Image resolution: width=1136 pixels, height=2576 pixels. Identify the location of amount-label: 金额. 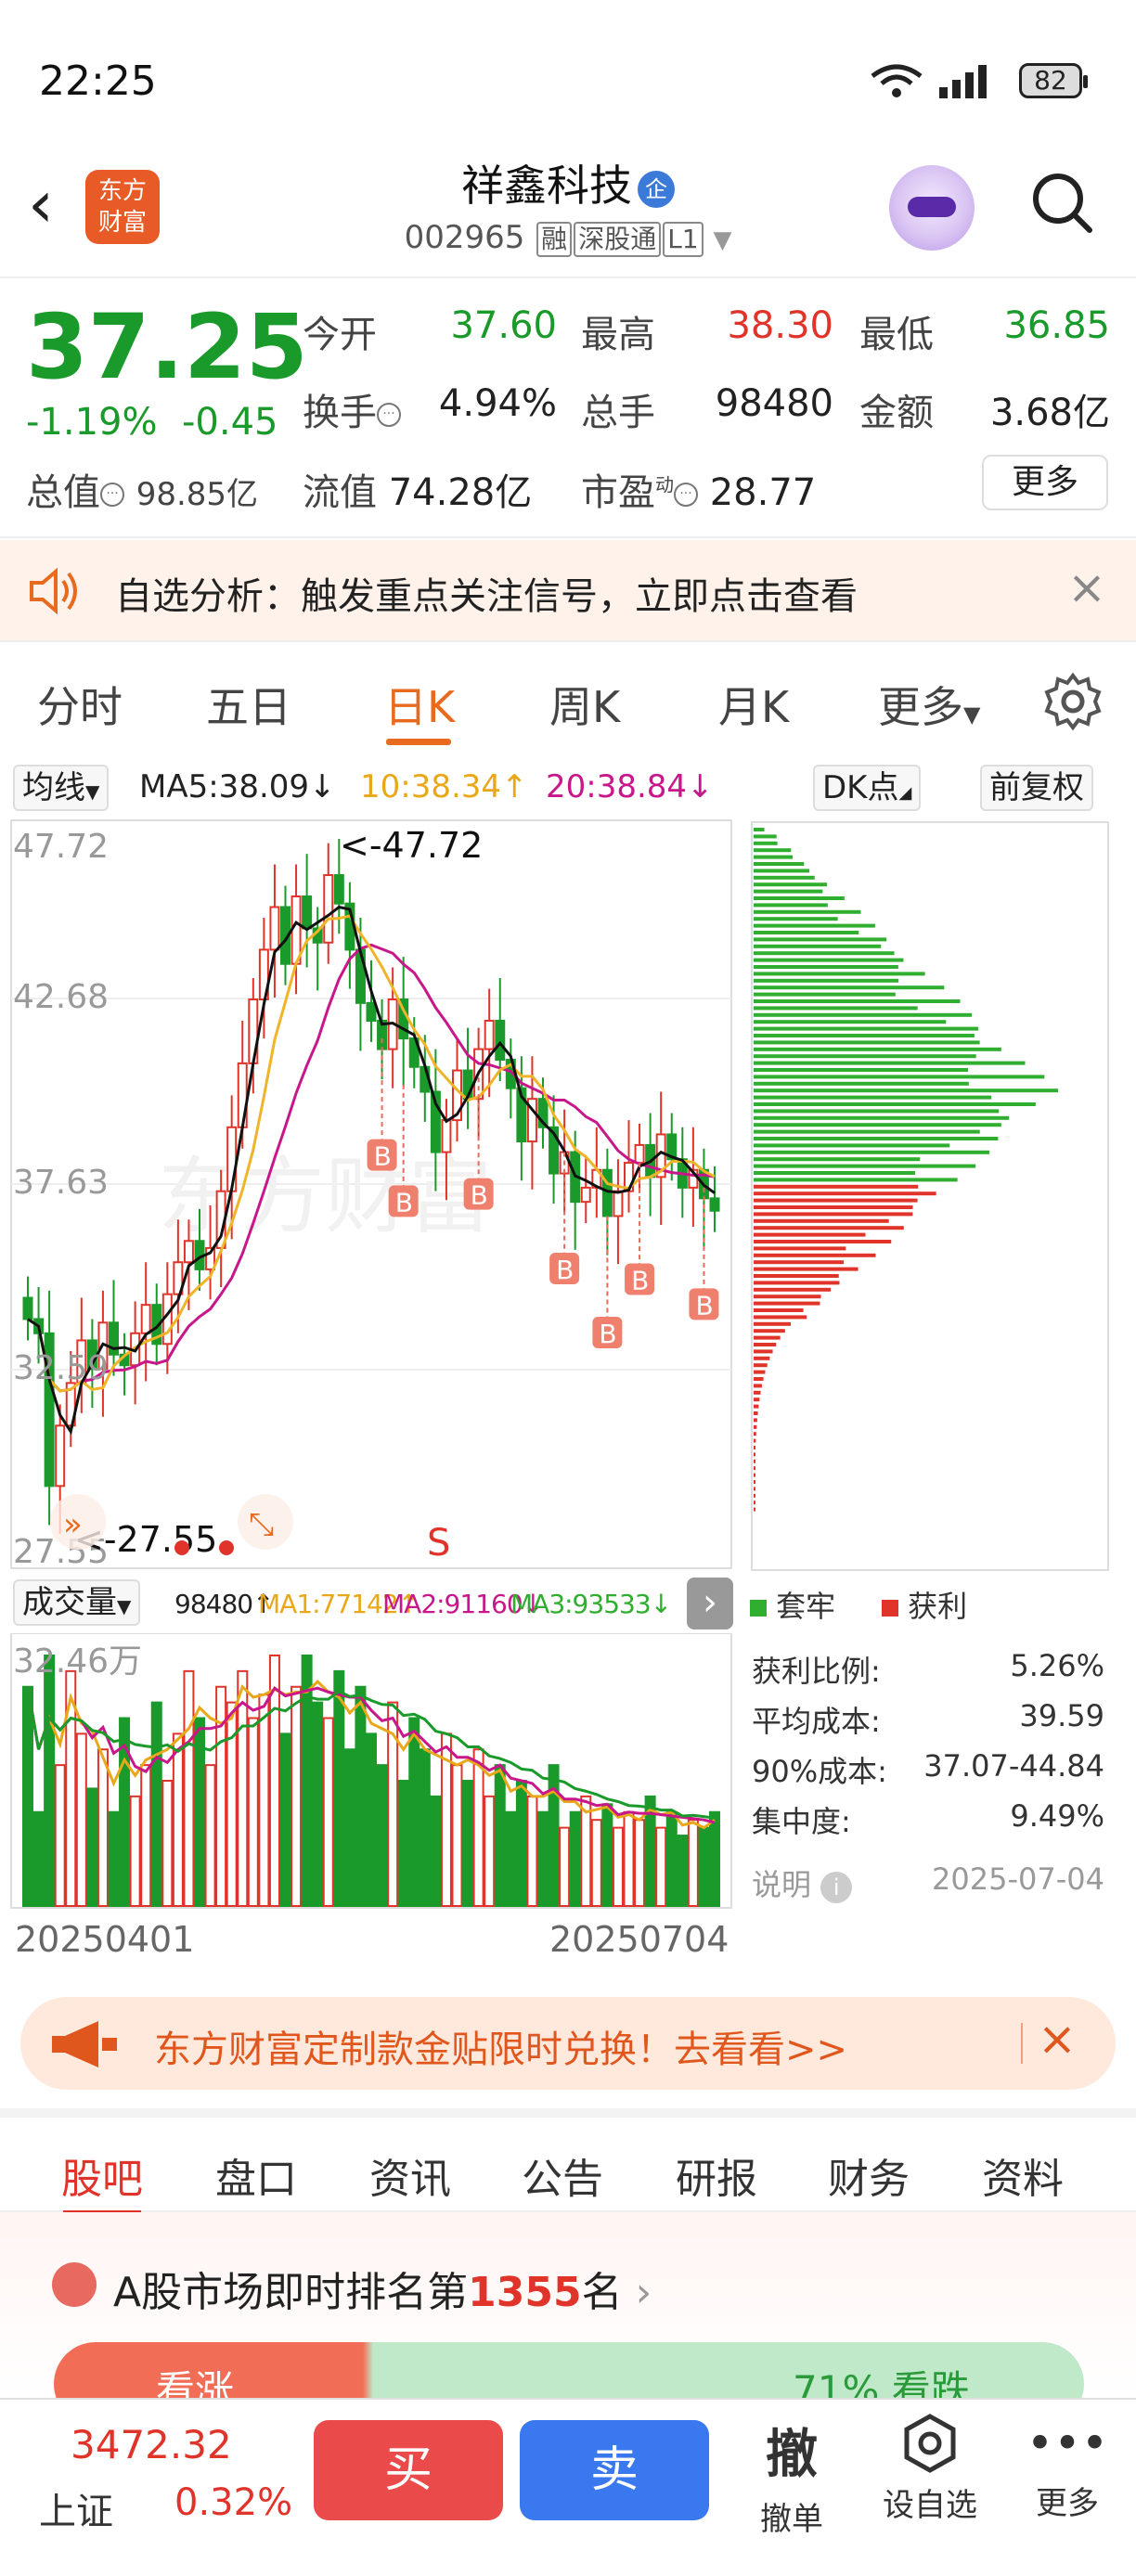
(896, 413).